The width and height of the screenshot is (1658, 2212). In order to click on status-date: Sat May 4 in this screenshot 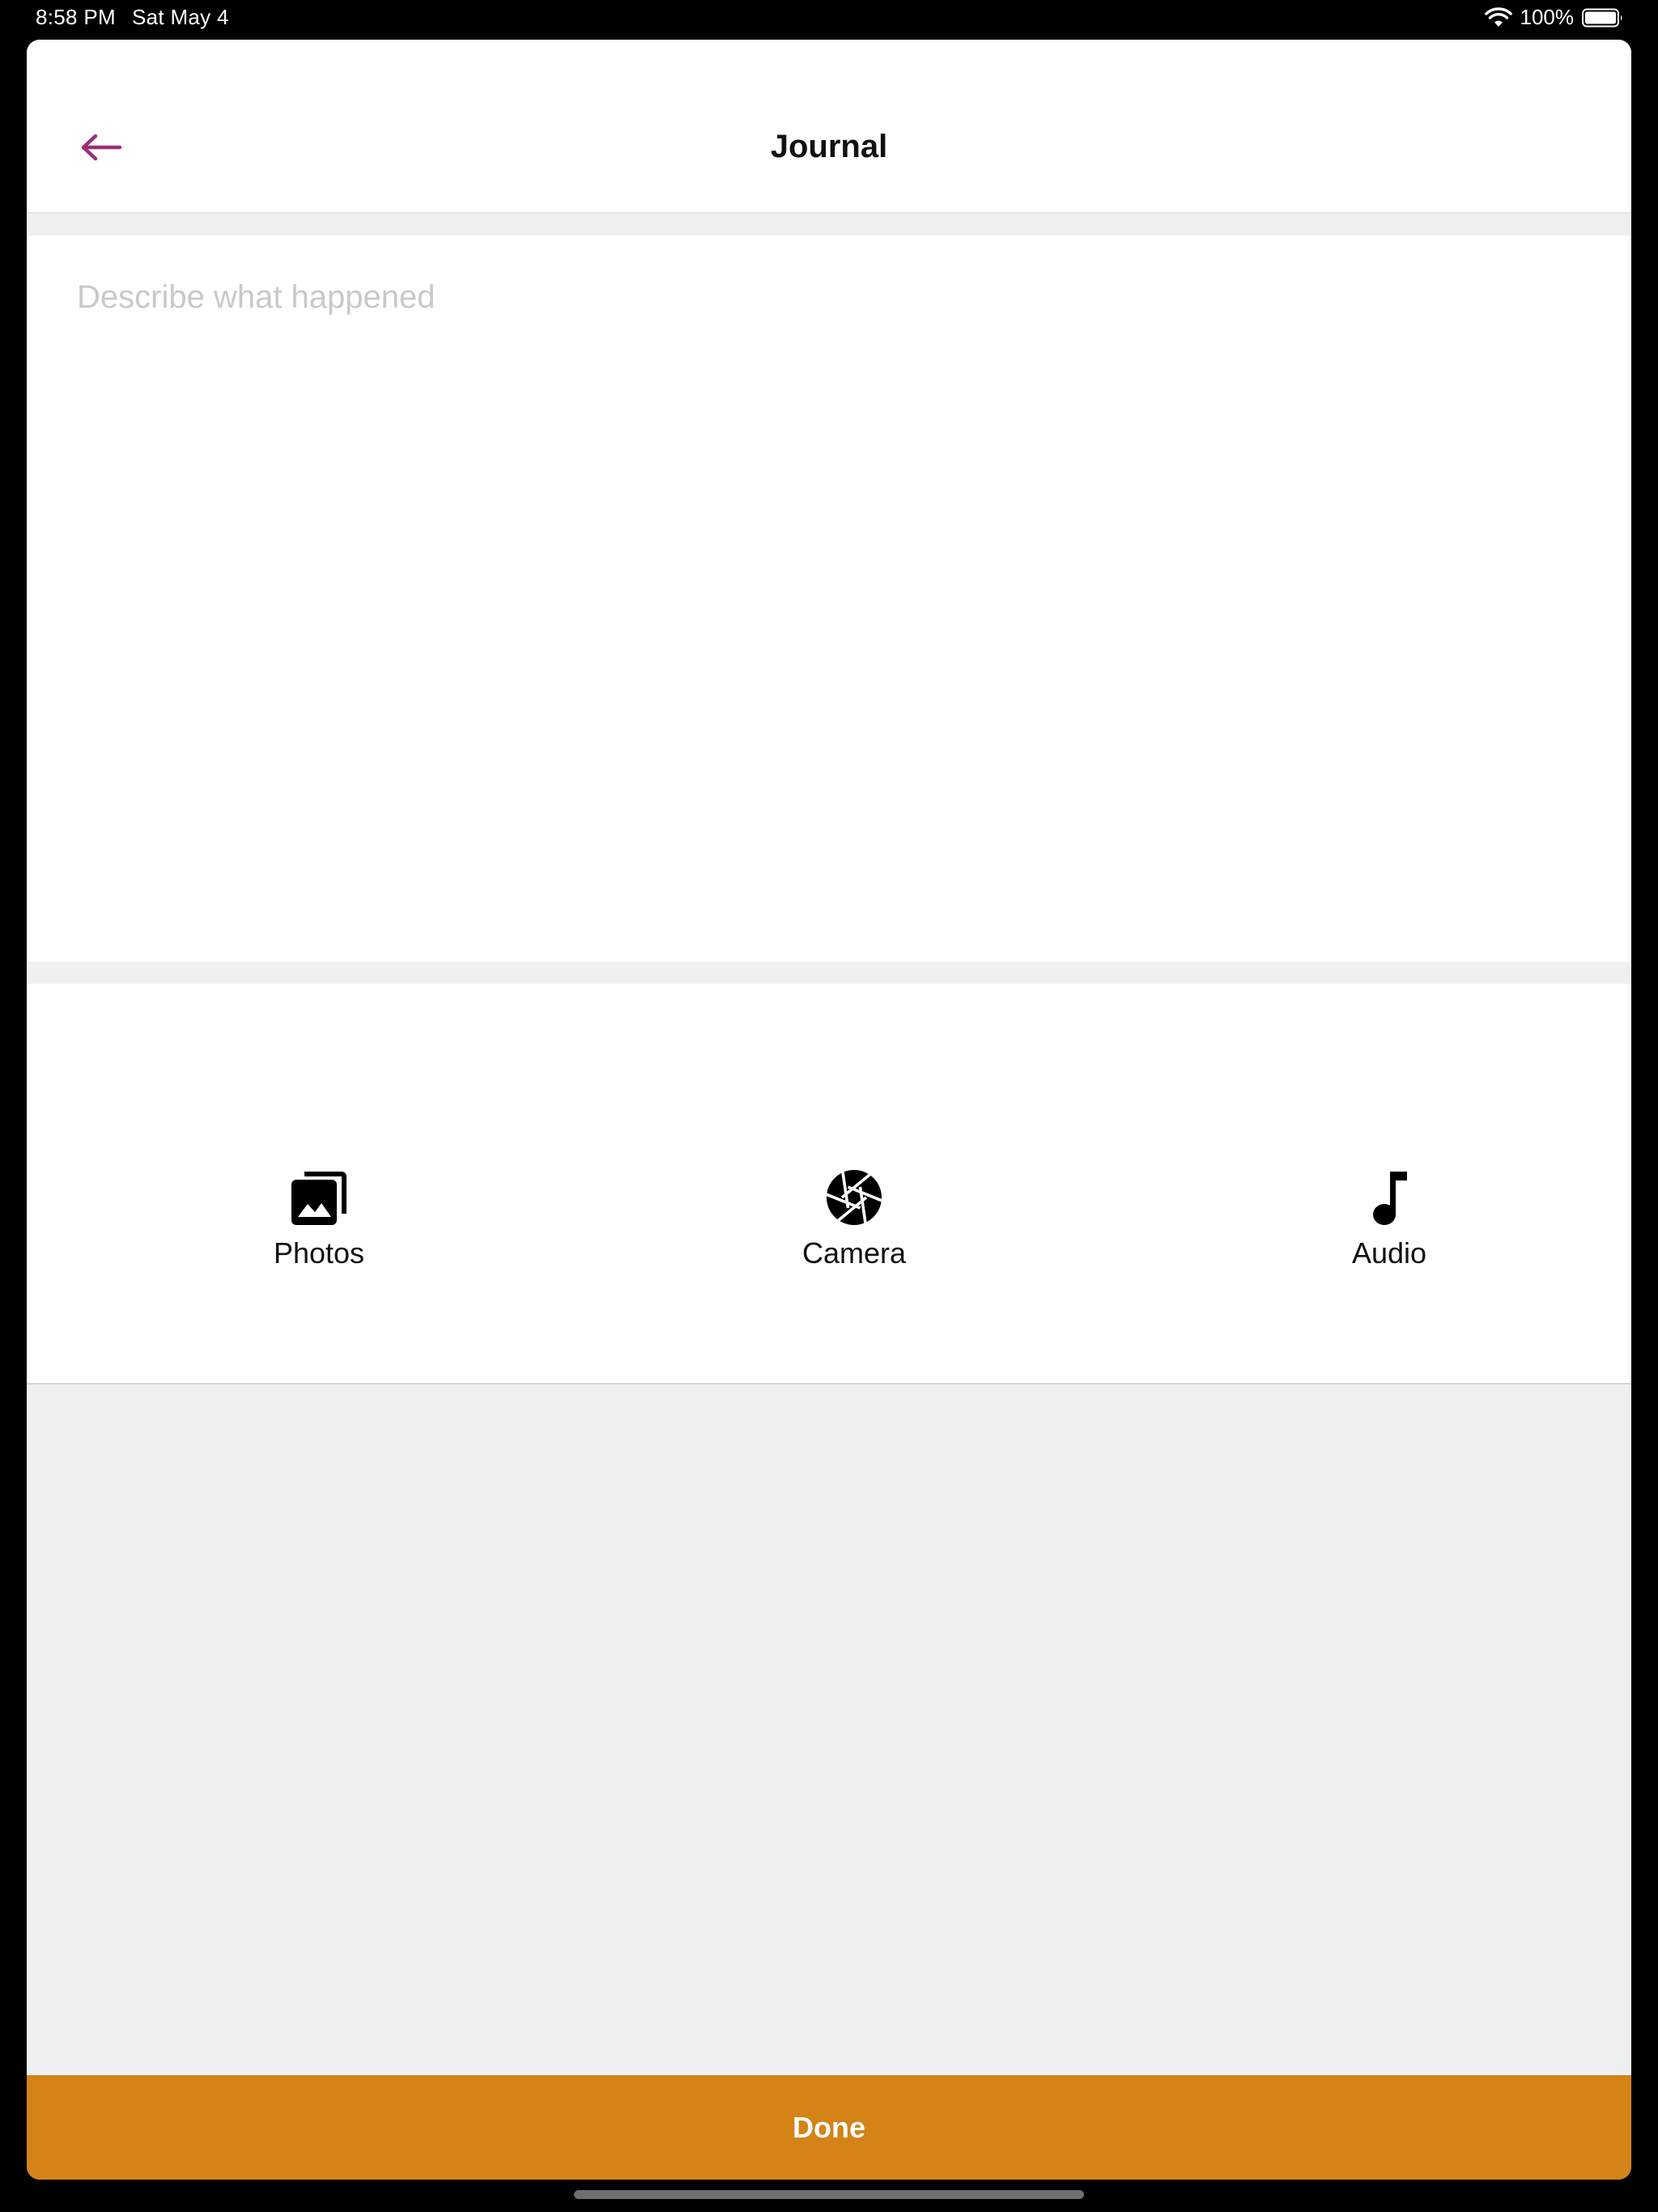, I will do `click(180, 17)`.